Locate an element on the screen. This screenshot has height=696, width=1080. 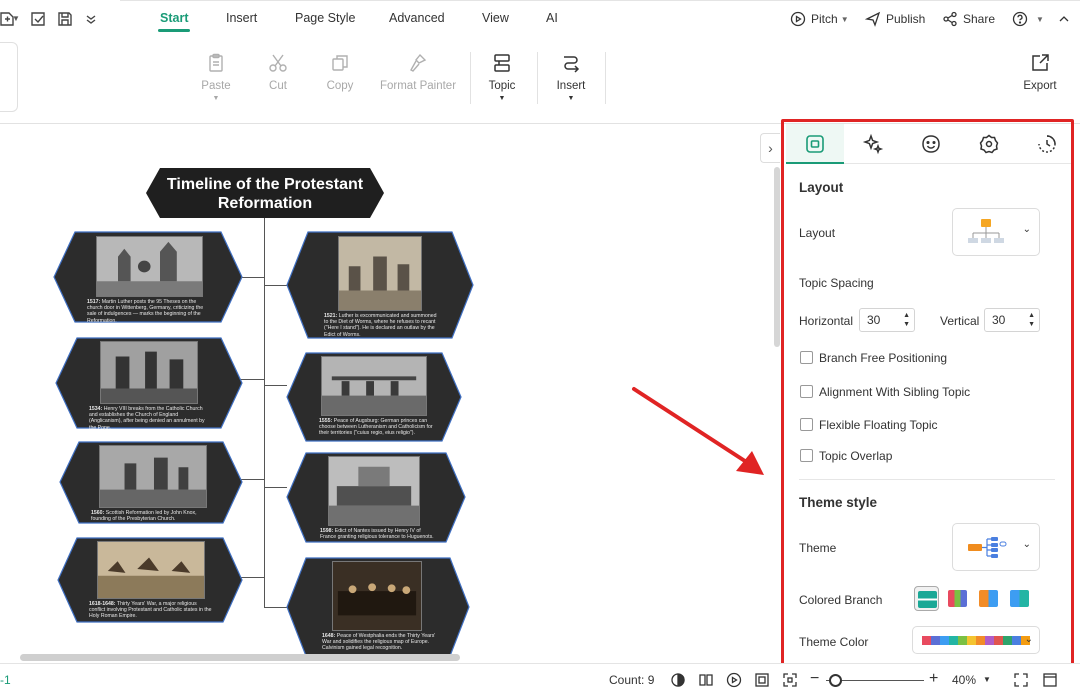
zoom-caret-icon: ▼ is located at coordinates (991, 683).